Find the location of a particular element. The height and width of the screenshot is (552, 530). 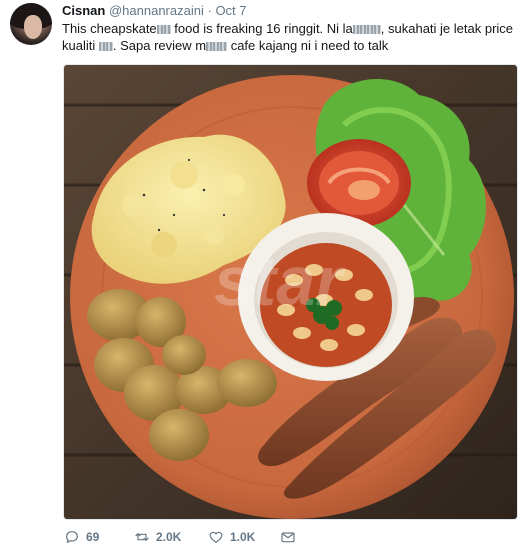

reply-button: 69 is located at coordinates (81, 537).